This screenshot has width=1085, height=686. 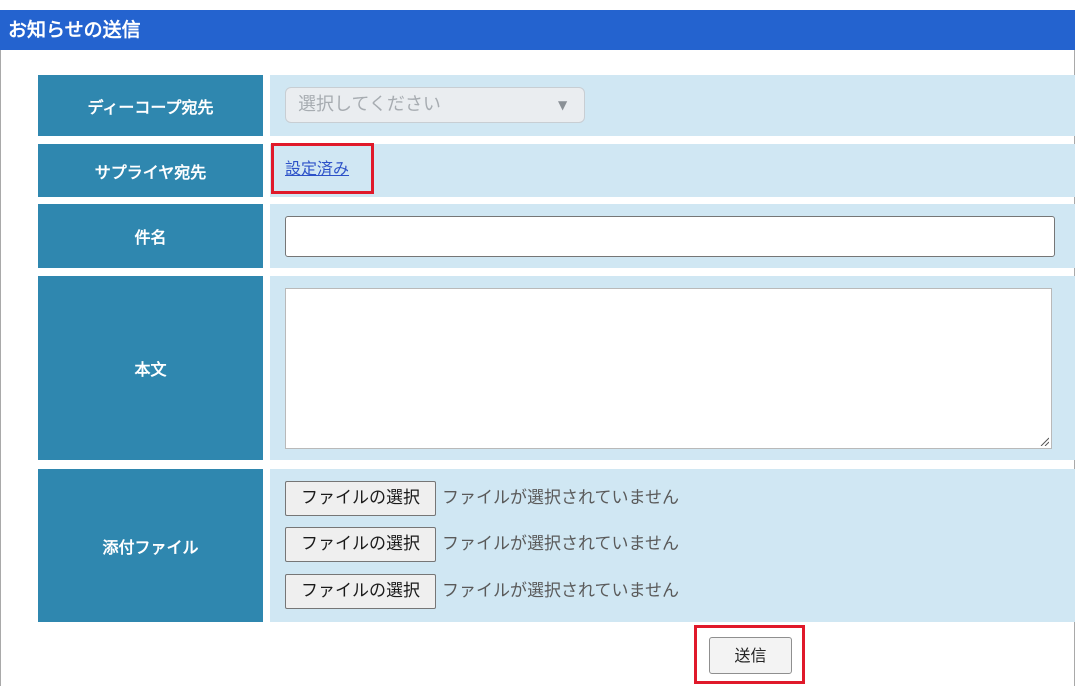 I want to click on file-status-1: ファイルが選択されていません, so click(x=560, y=498).